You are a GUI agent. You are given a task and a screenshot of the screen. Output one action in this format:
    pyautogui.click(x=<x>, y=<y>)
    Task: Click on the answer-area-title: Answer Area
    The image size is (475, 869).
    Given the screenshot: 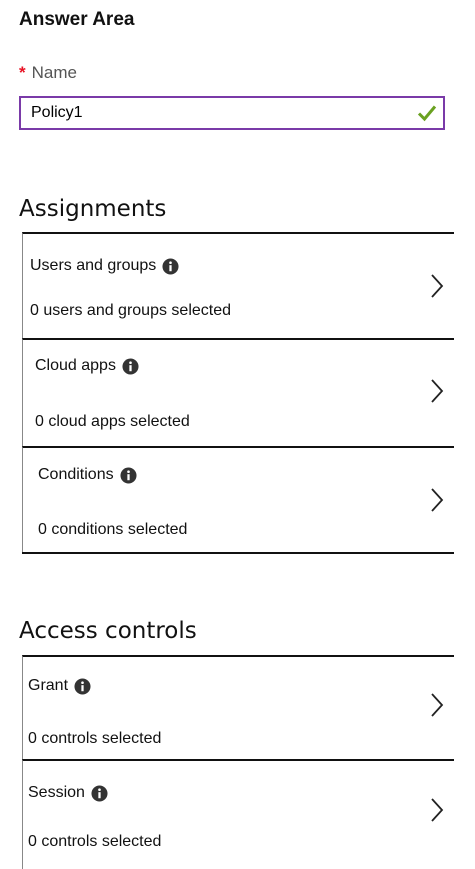 What is the action you would take?
    pyautogui.click(x=77, y=19)
    